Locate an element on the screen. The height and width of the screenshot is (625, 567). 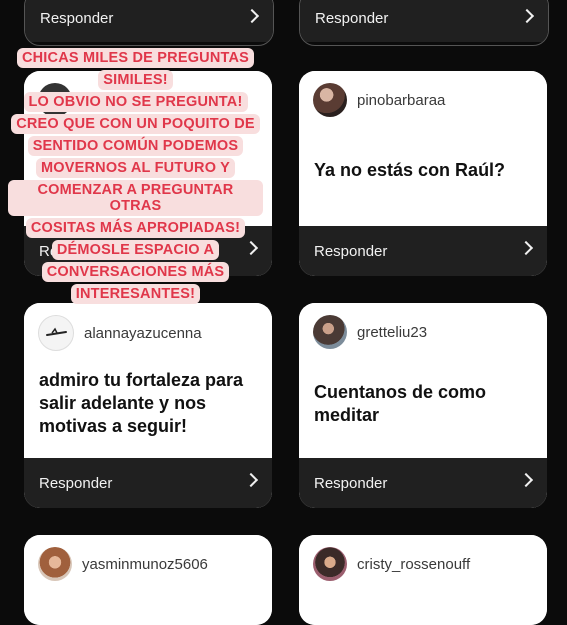
overlay-line: COMENZAR A PREGUNTAR OTRAS is located at coordinates (135, 198).